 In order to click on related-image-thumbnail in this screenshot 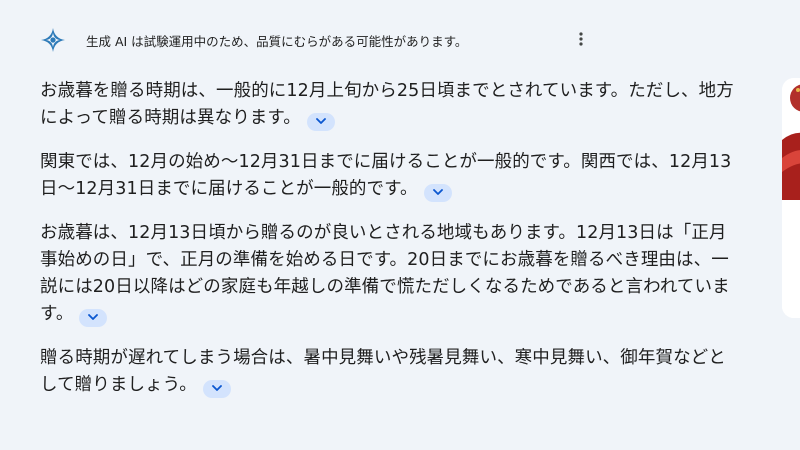, I will do `click(791, 198)`.